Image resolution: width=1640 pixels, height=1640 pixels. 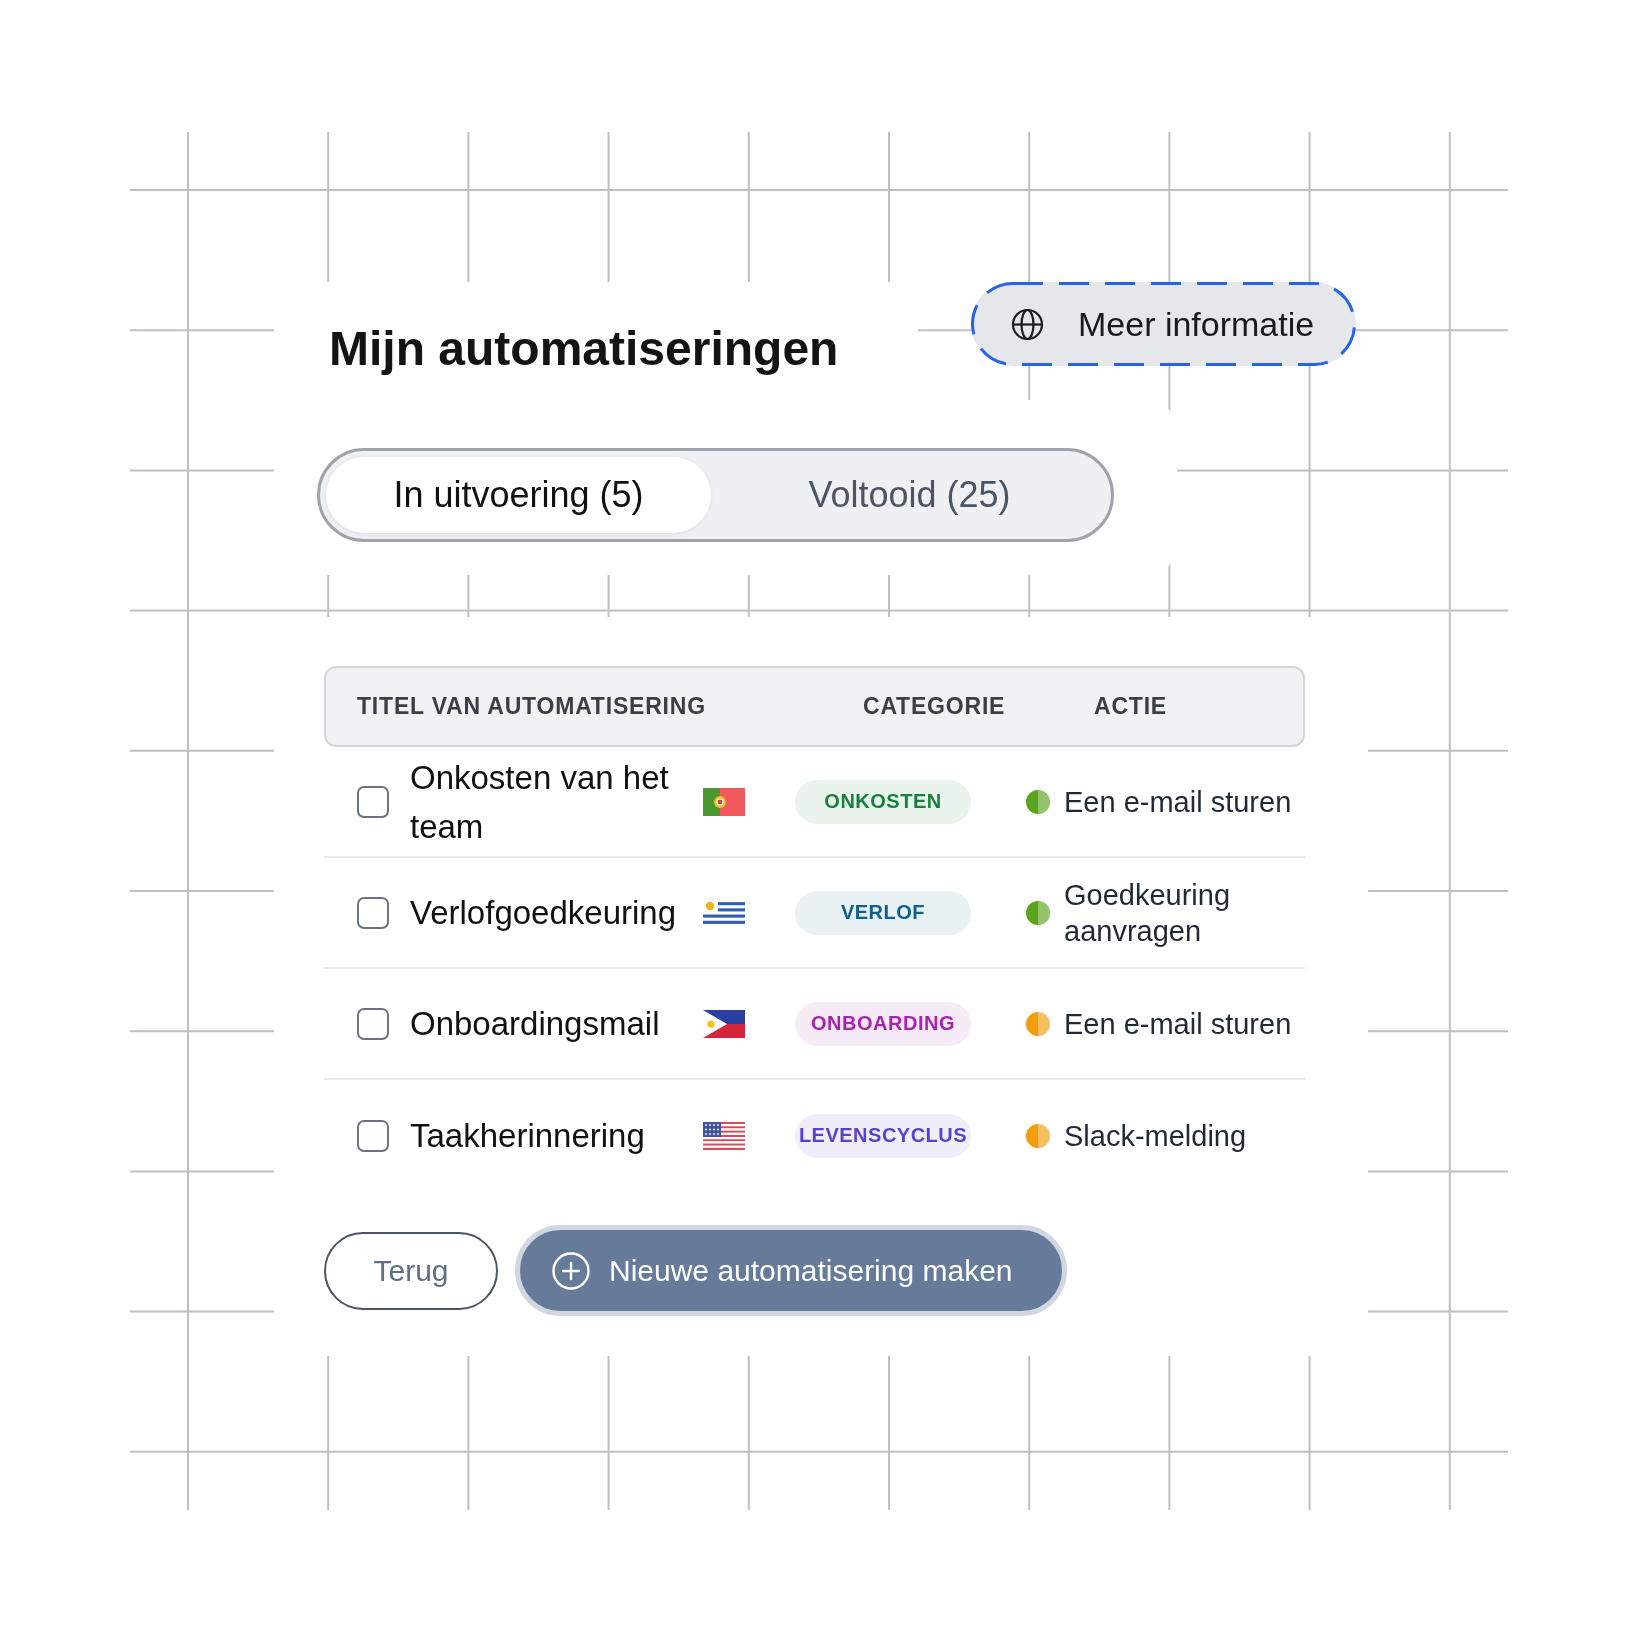 I want to click on info-button: Meer informatie, so click(x=1163, y=324).